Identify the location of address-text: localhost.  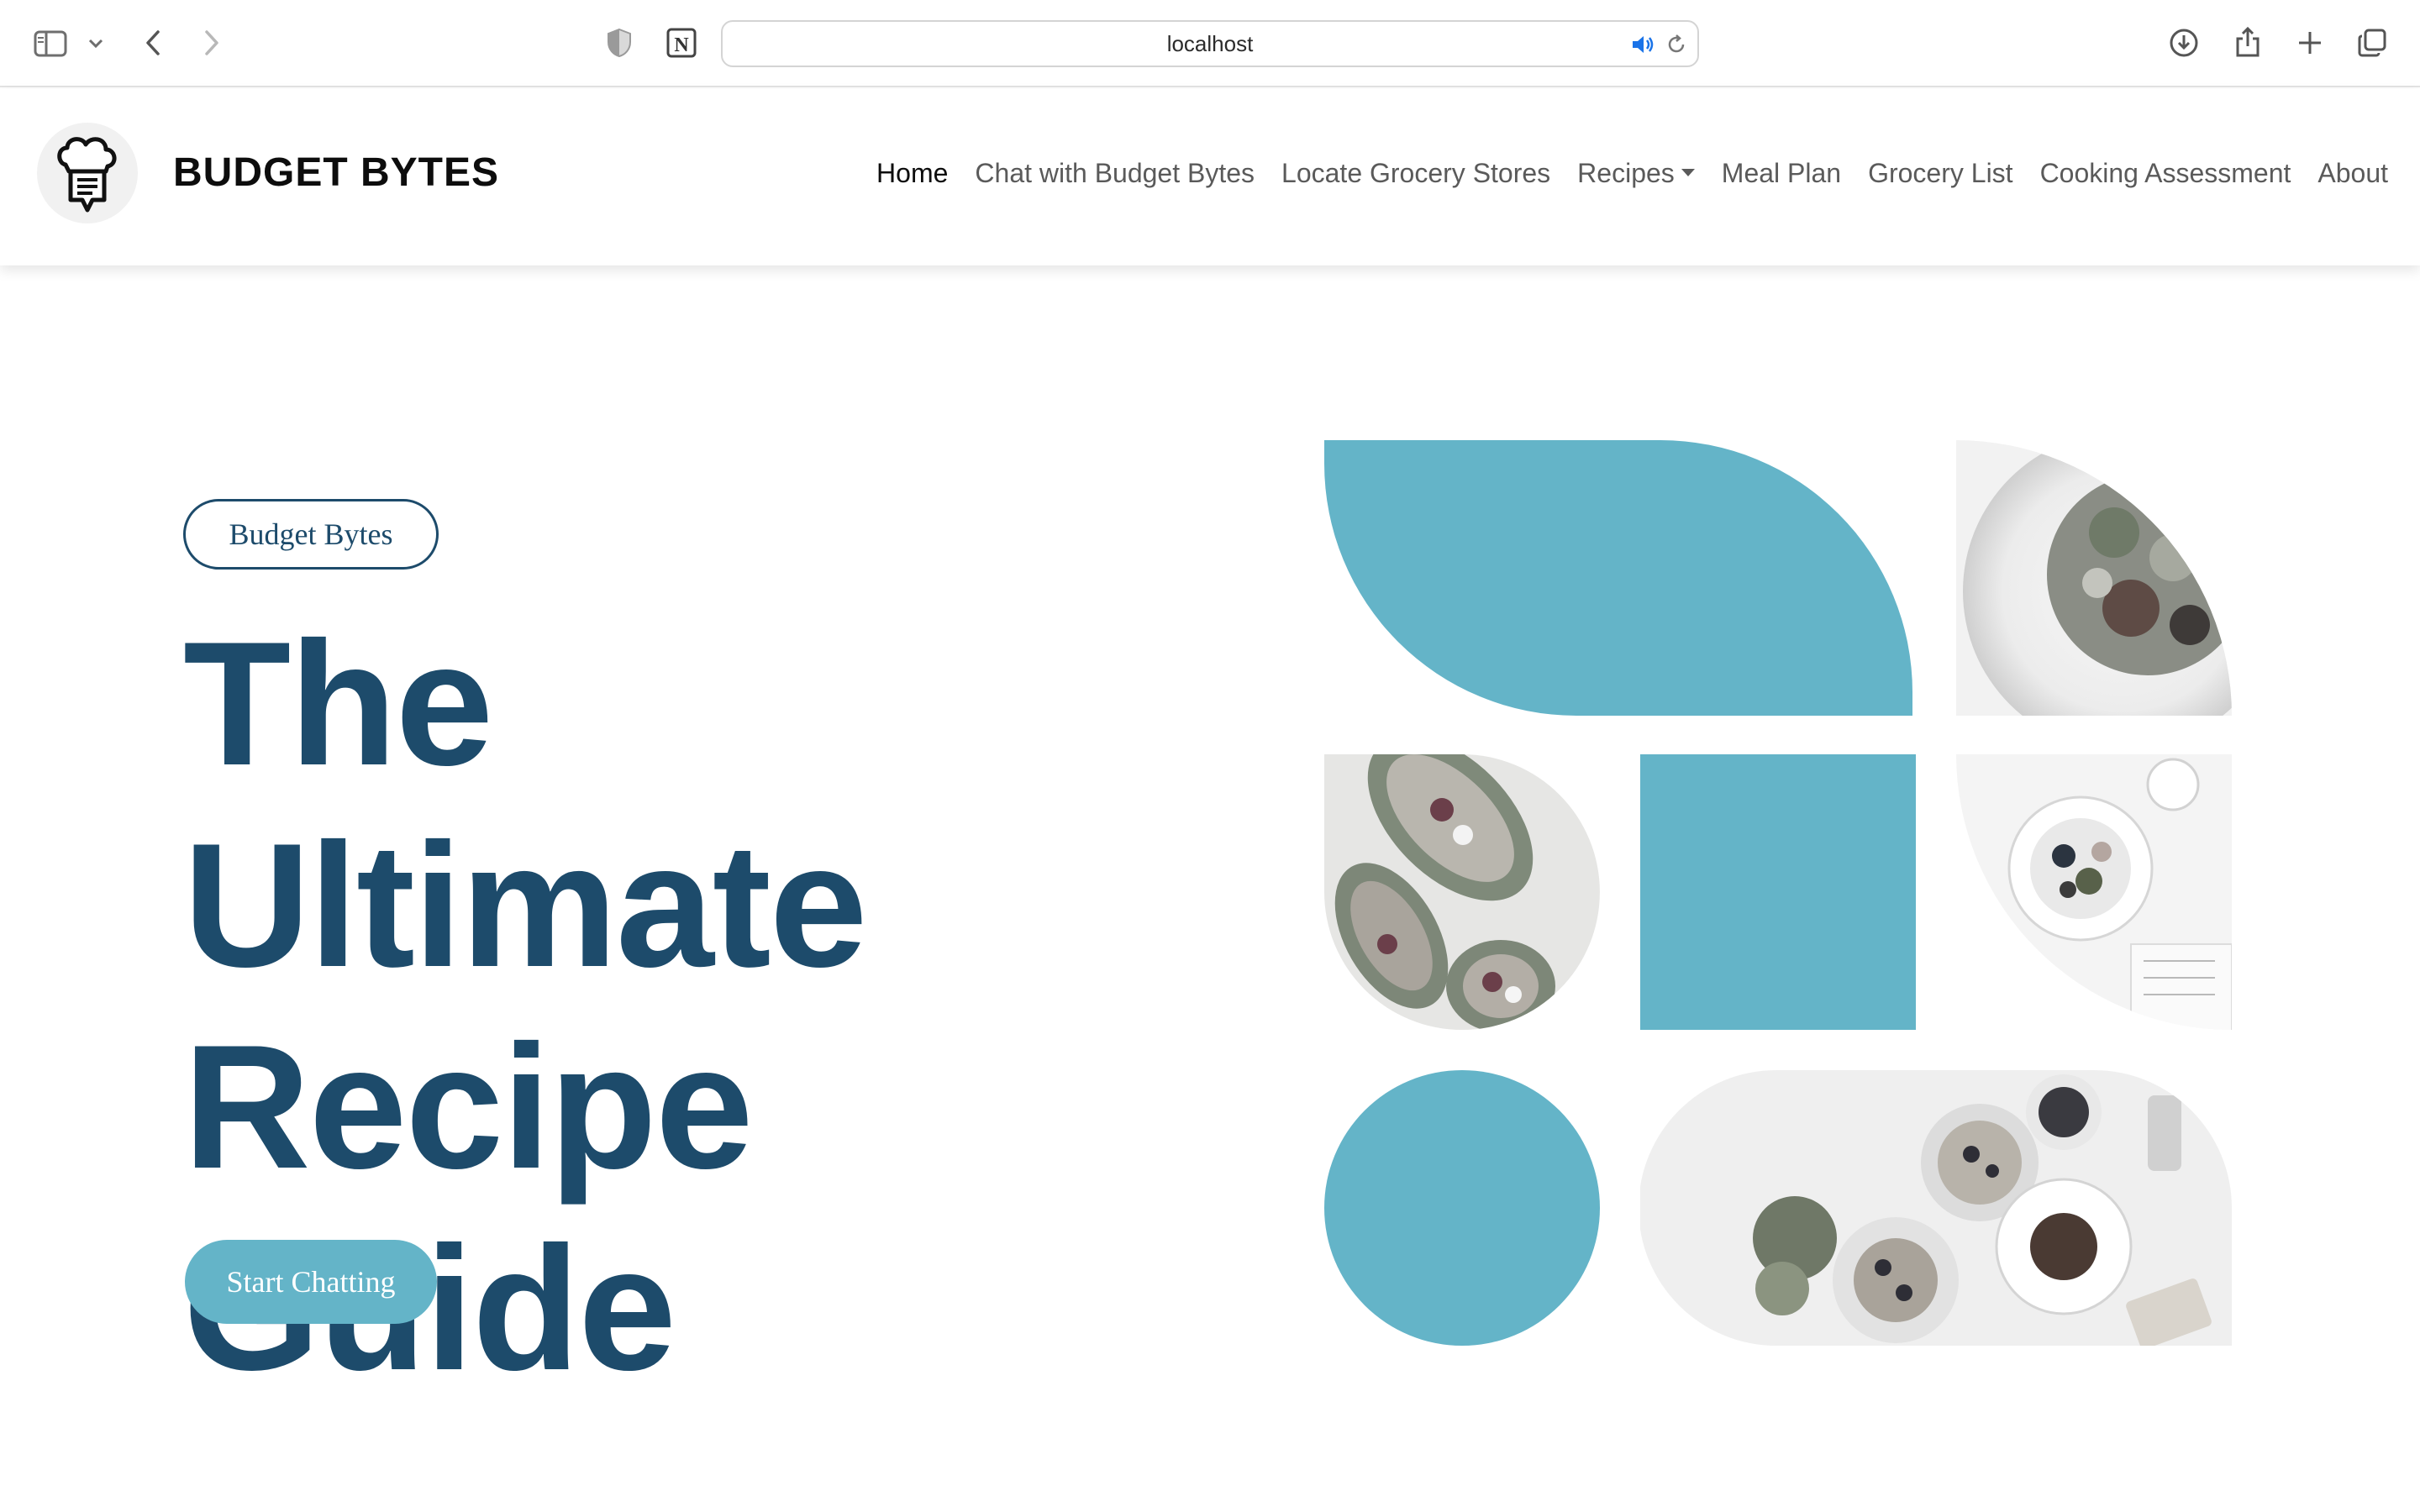
(1210, 43).